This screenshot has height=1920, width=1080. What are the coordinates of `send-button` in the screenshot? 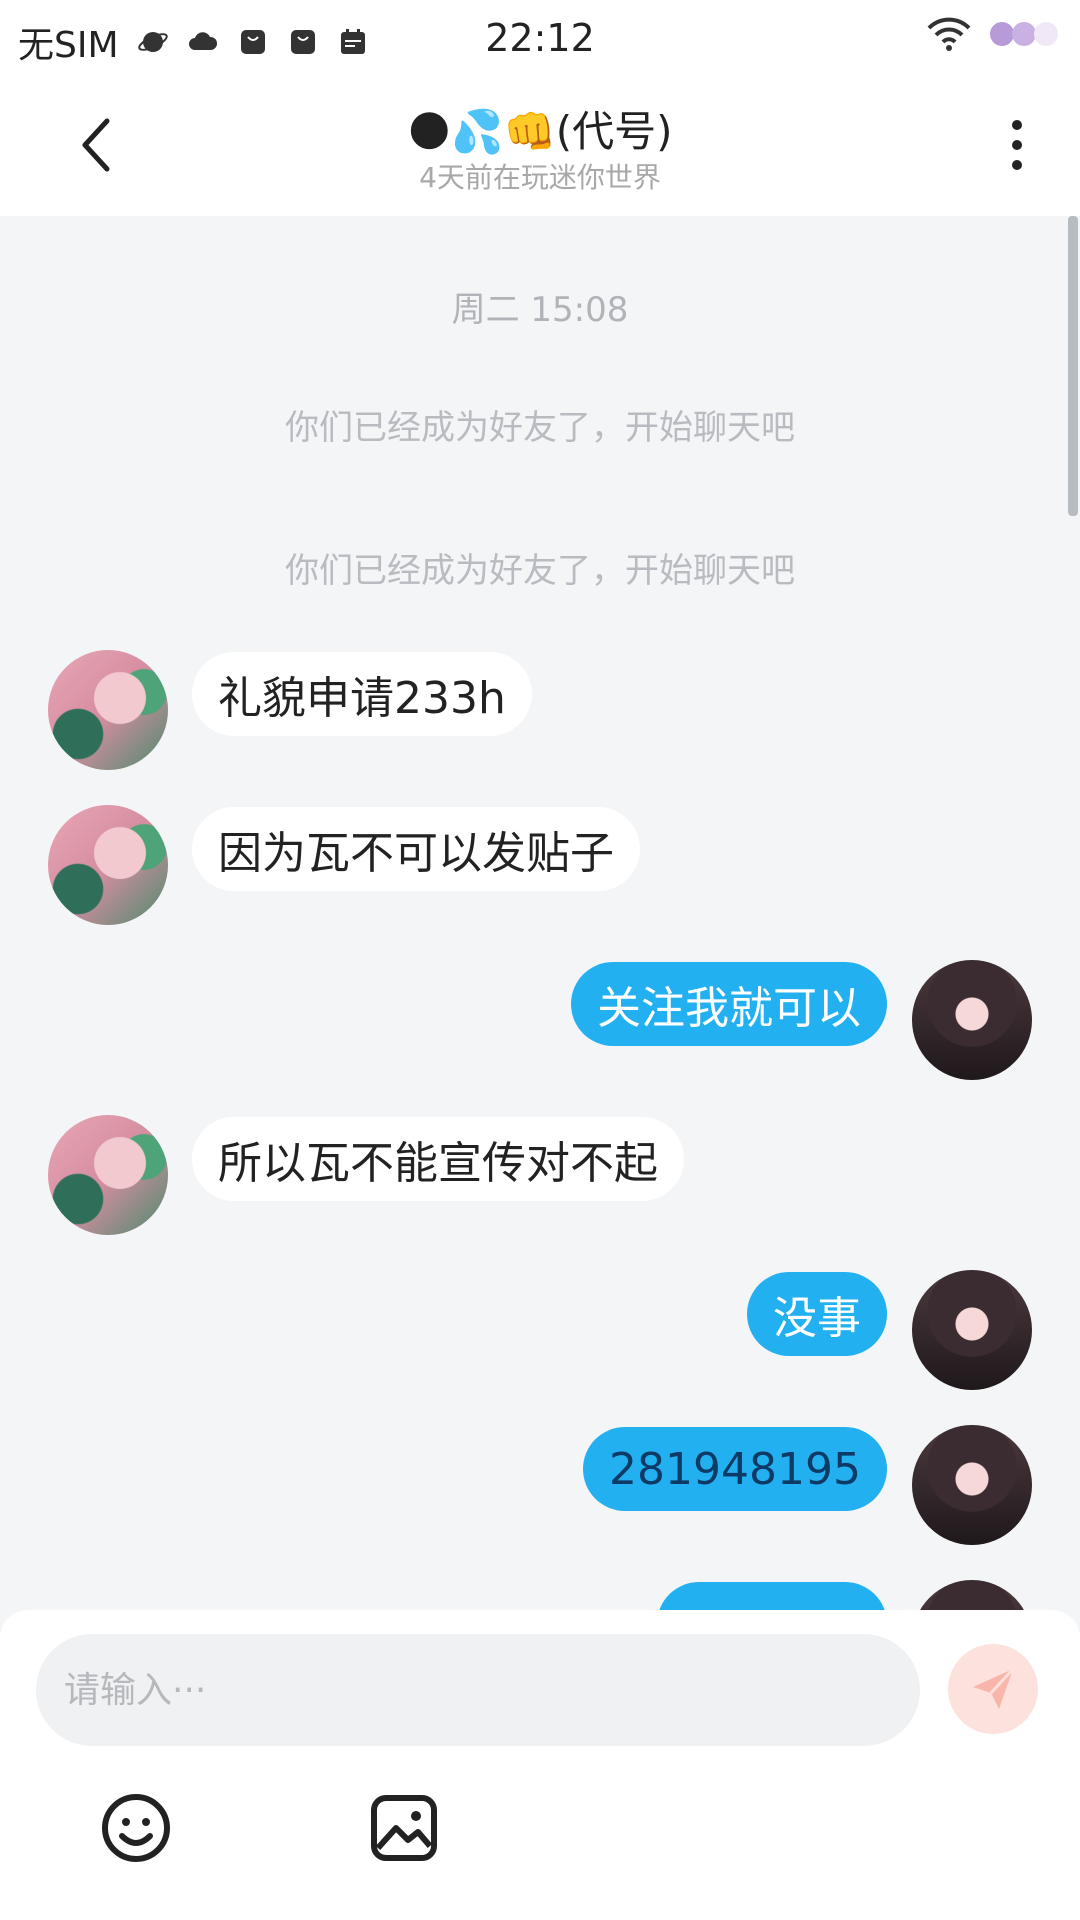 It's located at (993, 1689).